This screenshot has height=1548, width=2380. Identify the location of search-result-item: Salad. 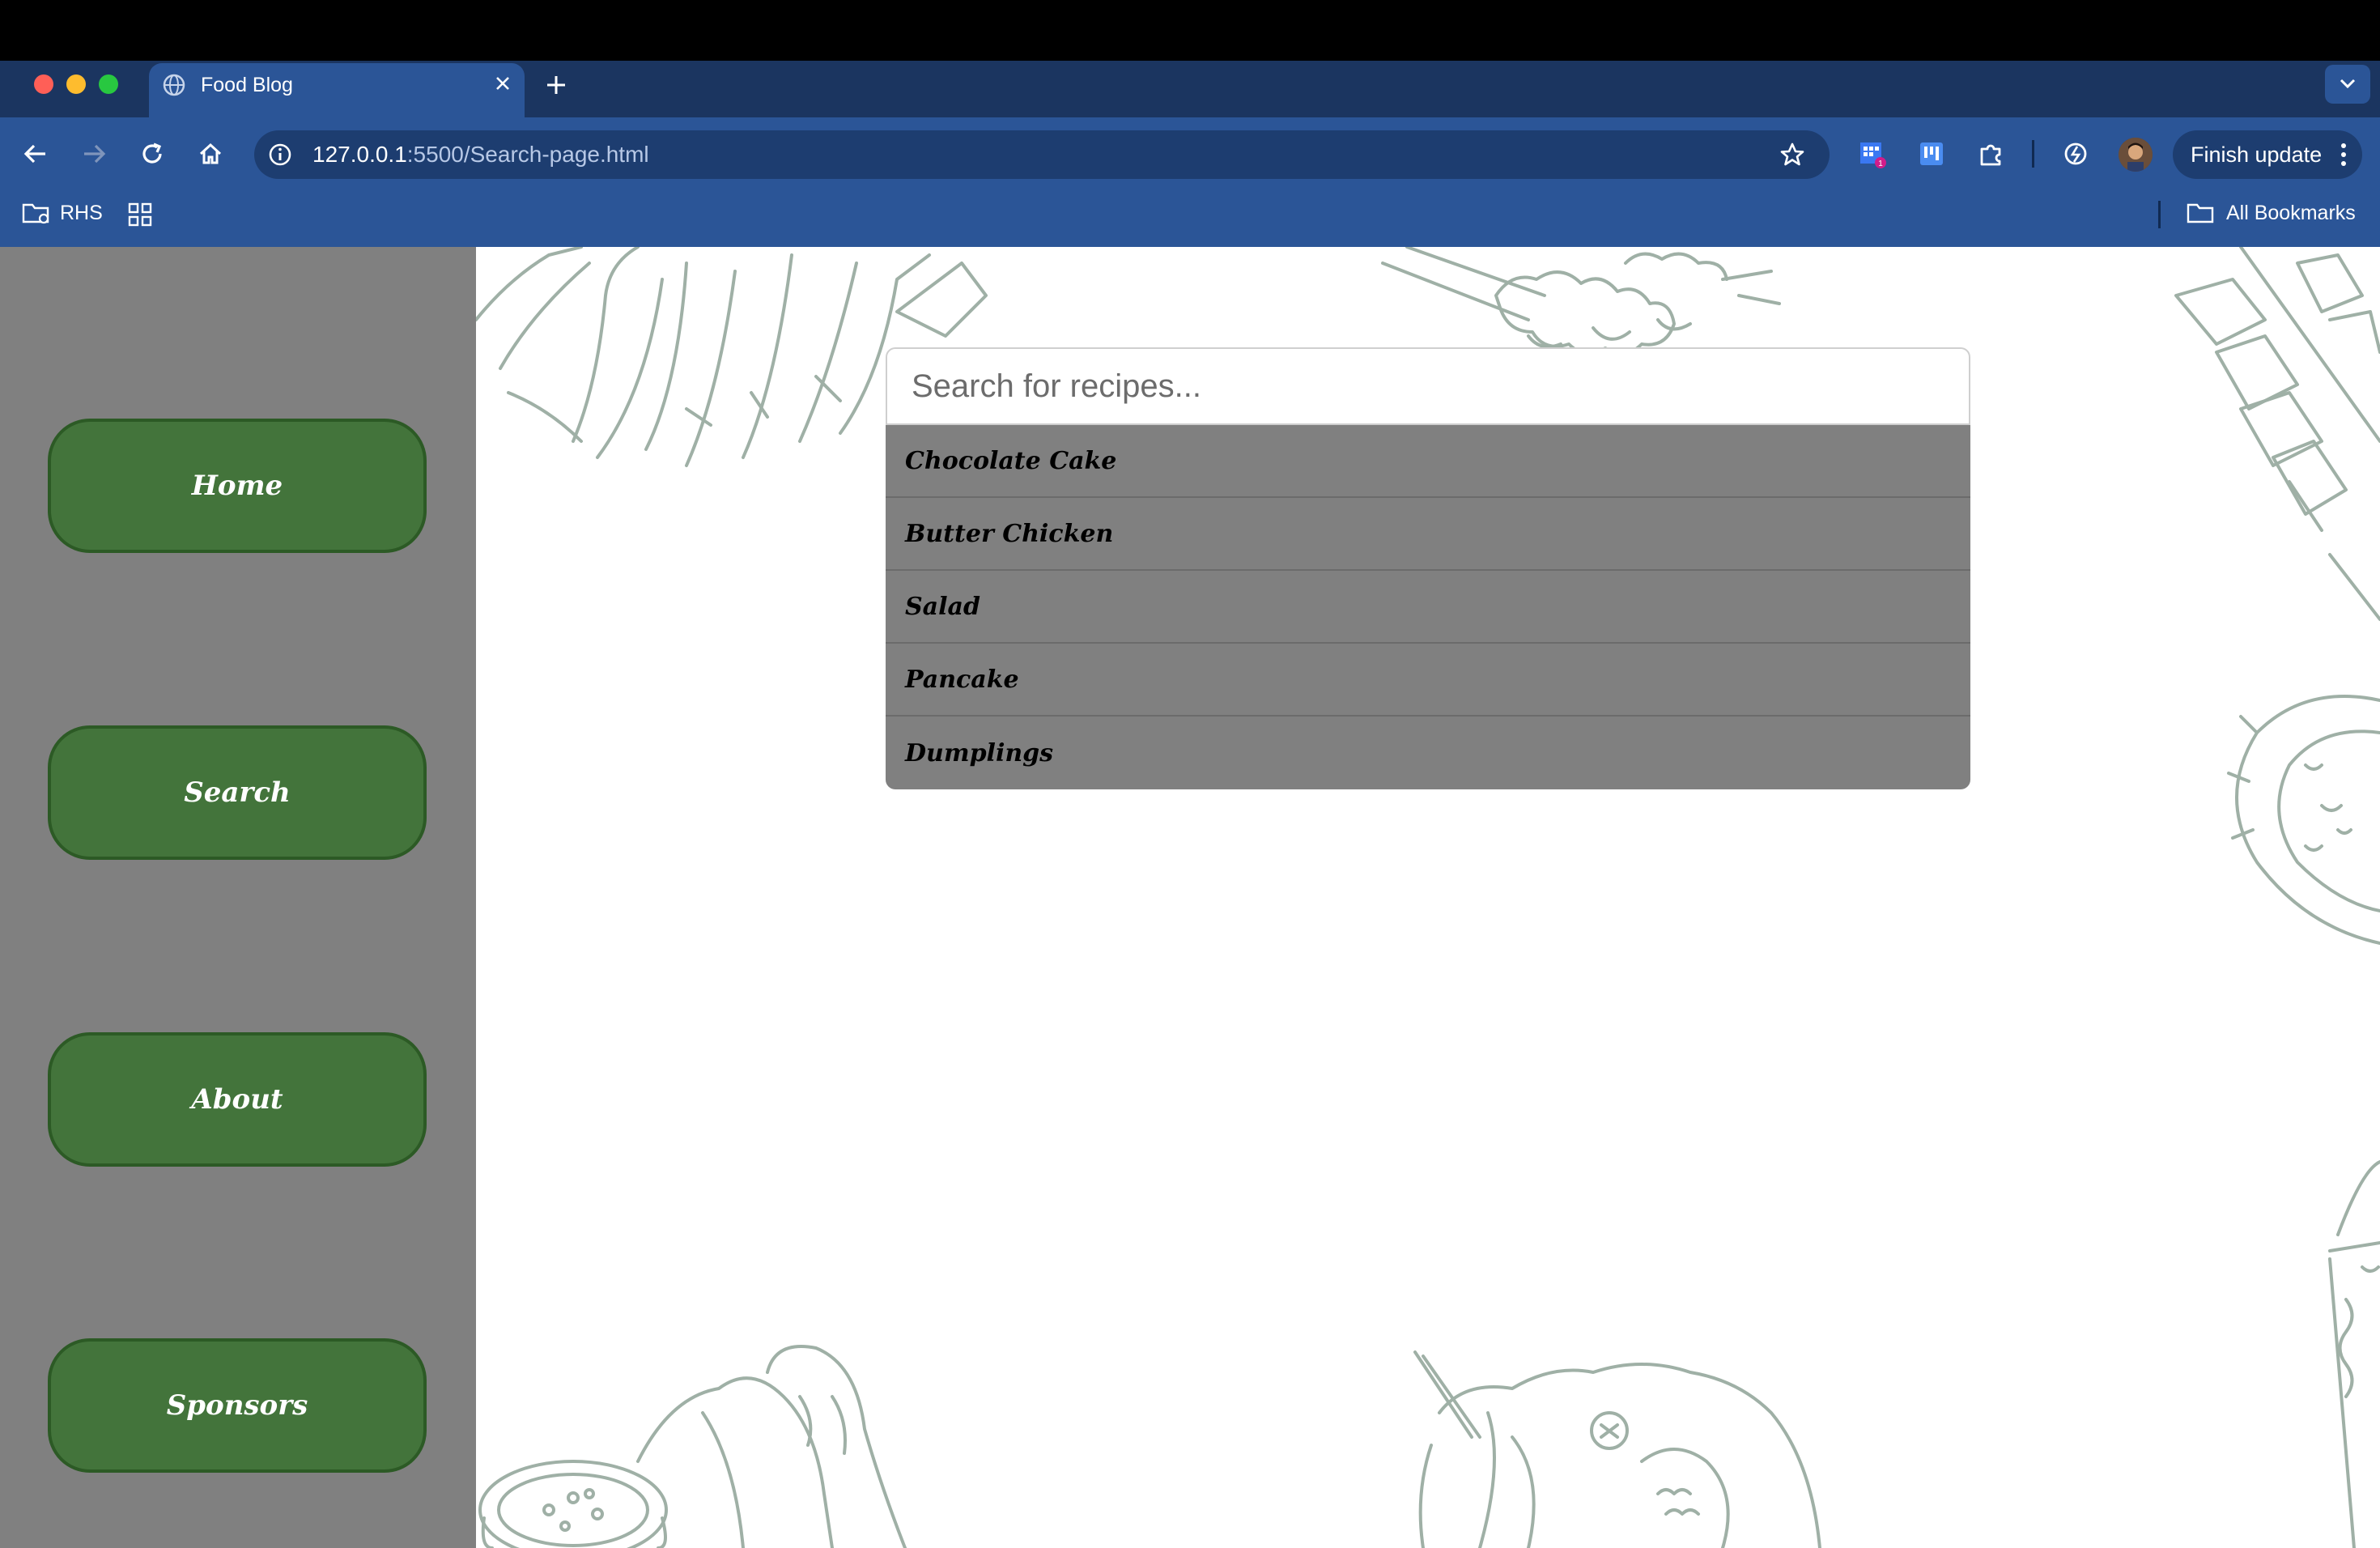
(1428, 607).